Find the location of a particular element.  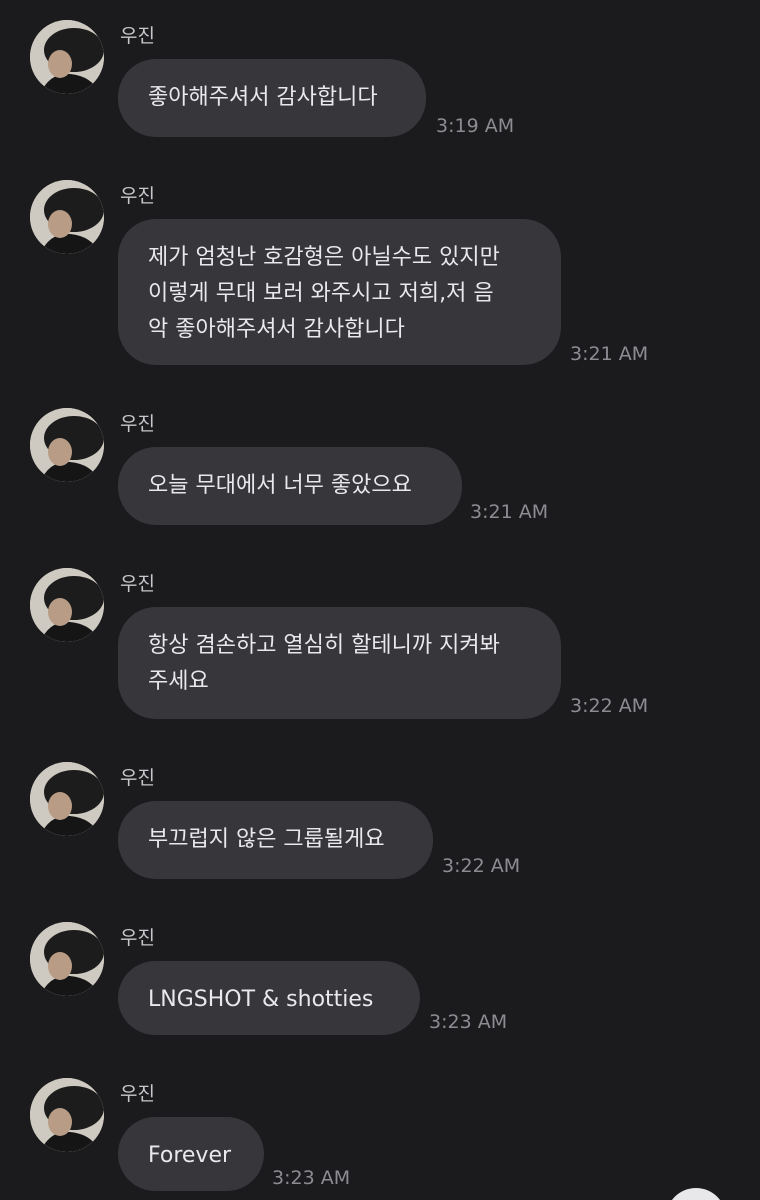

message-timestamp: 3:19 AM is located at coordinates (475, 126).